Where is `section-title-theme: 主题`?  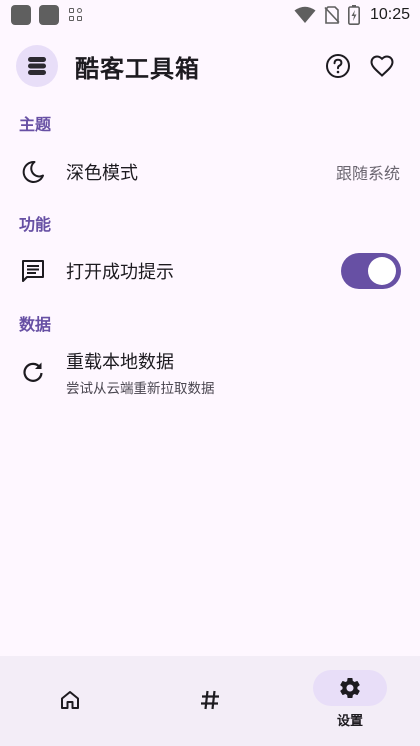
section-title-theme: 主题 is located at coordinates (35, 124).